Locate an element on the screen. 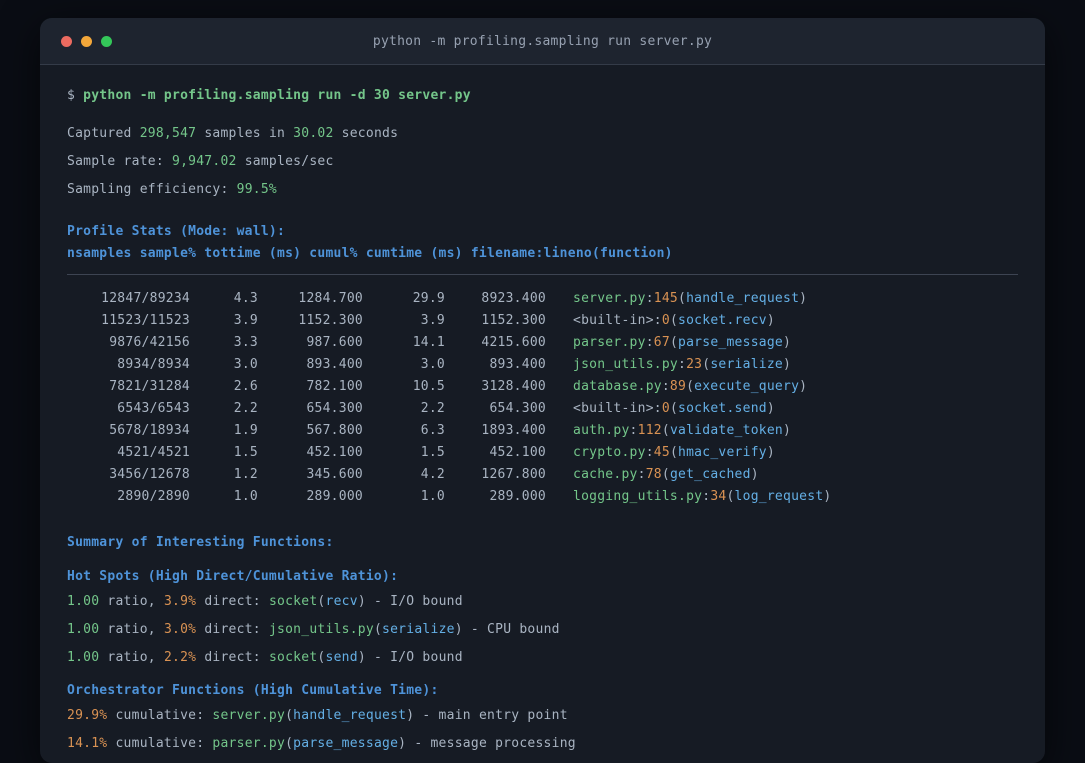  function-location-cell: <built-in>:0(socket.recv) is located at coordinates (674, 320).